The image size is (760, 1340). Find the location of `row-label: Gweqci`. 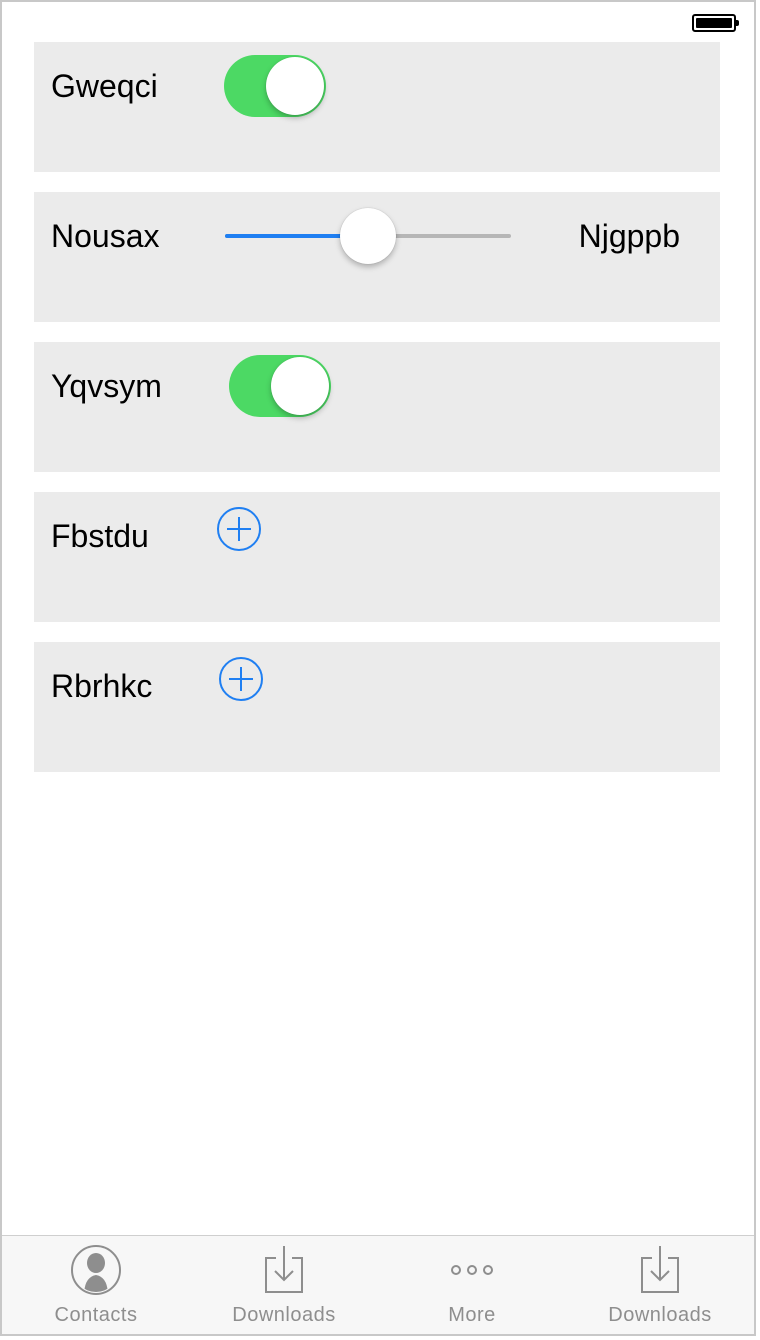

row-label: Gweqci is located at coordinates (104, 86).